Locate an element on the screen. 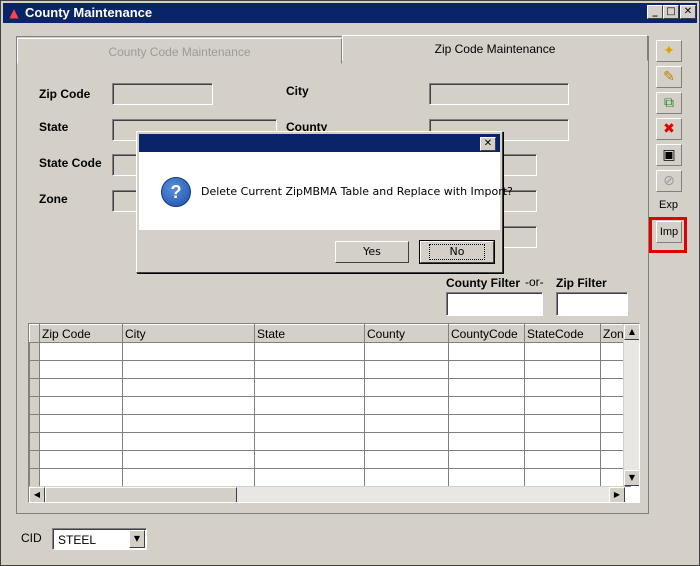 The width and height of the screenshot is (700, 566). scroll-right-icon: ▶ is located at coordinates (617, 494).